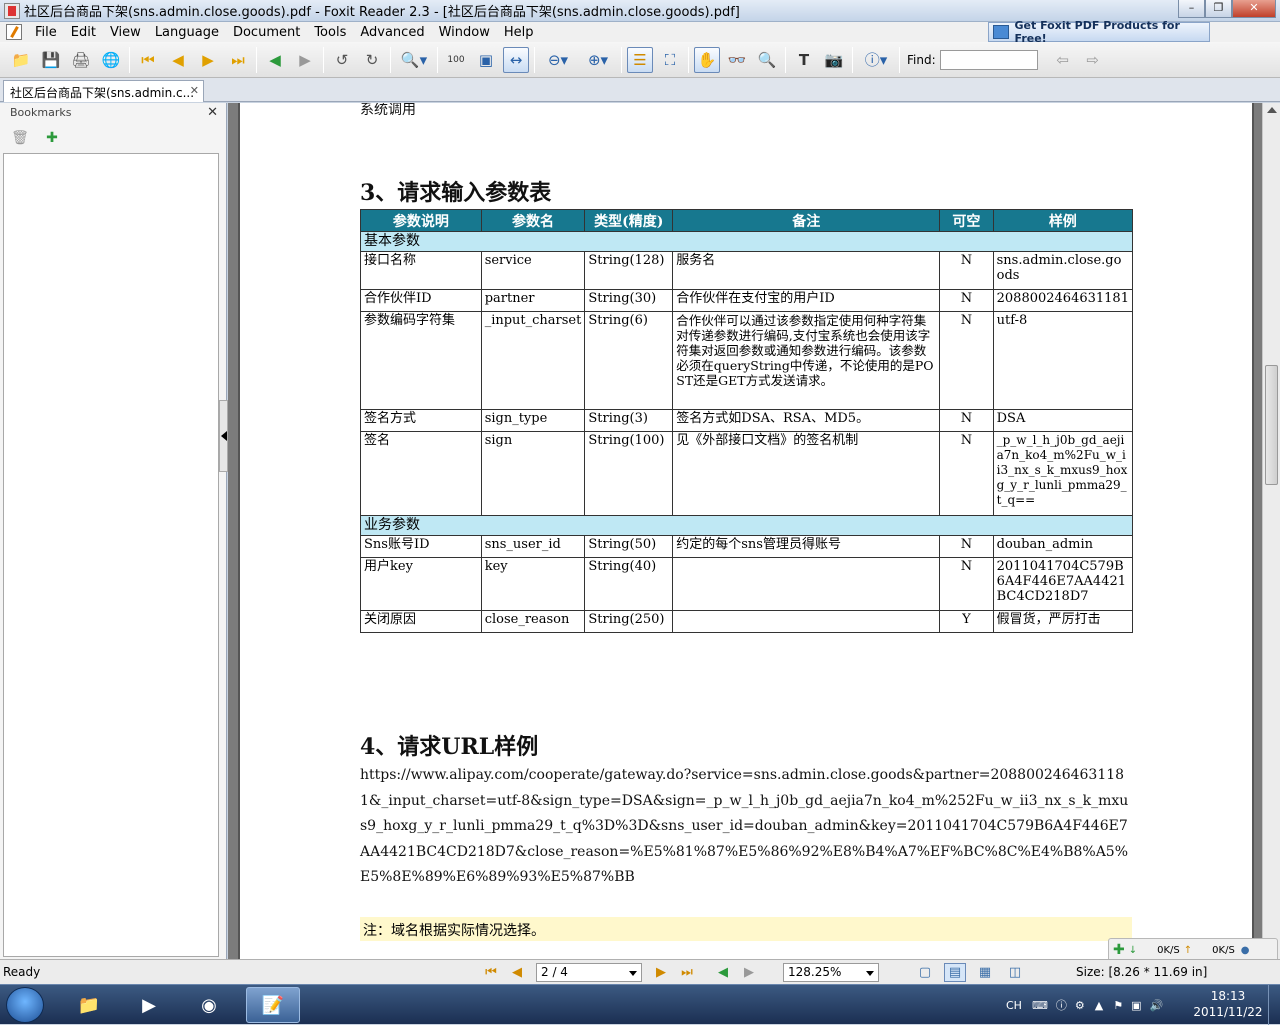 The height and width of the screenshot is (1025, 1280). Describe the element at coordinates (372, 60) in the screenshot. I see `rotate-right-icon: ↻` at that location.